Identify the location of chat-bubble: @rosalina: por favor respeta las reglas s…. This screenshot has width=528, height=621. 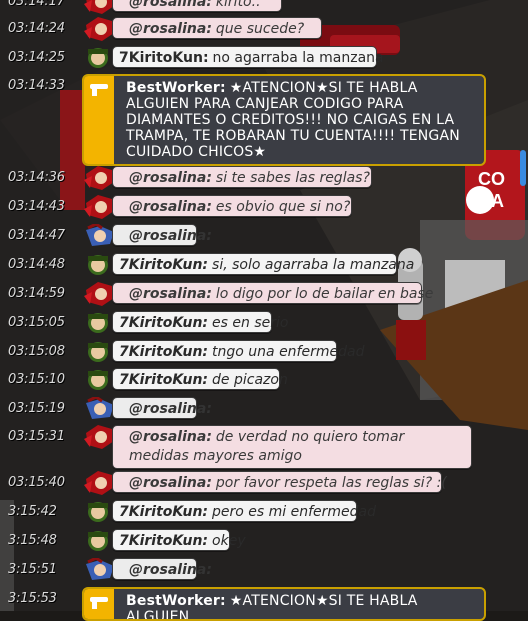
(279, 482).